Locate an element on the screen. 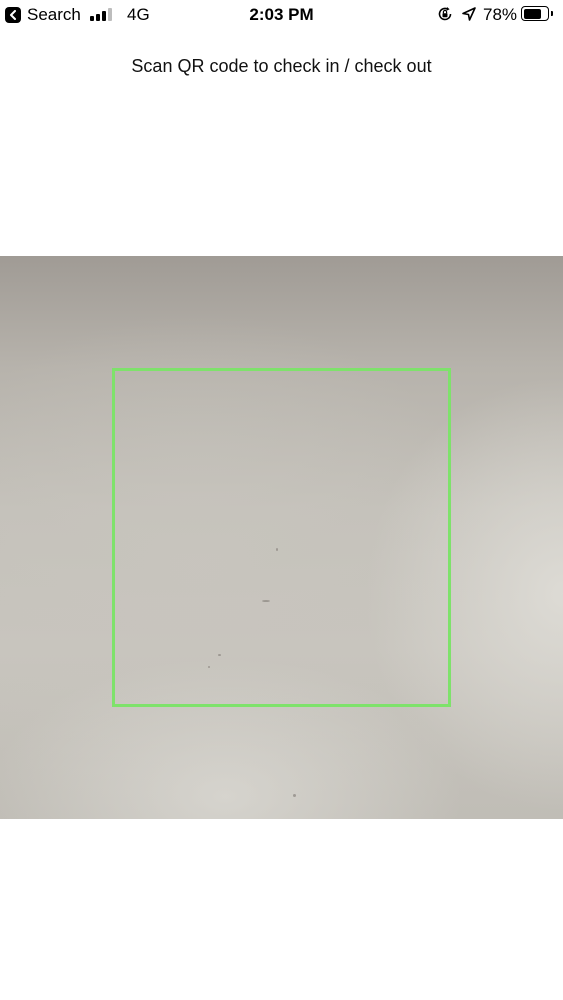 Image resolution: width=563 pixels, height=1000 pixels. battery-level is located at coordinates (532, 13).